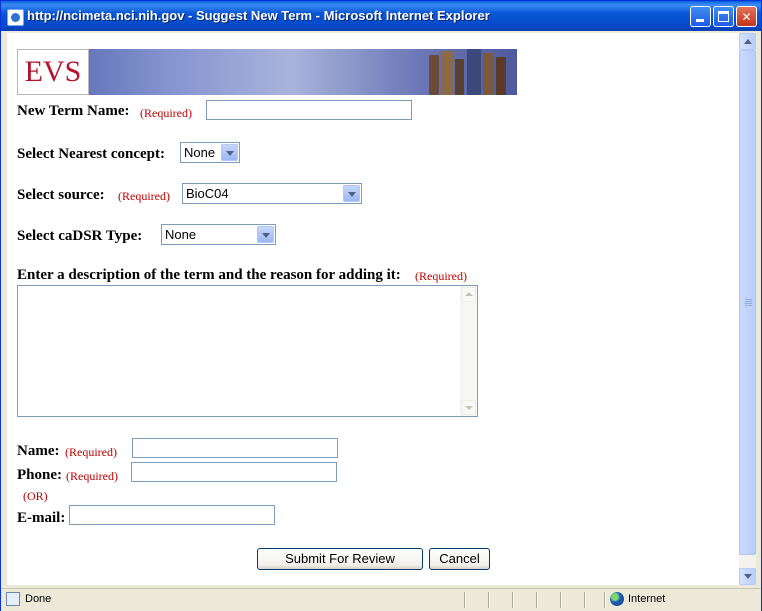  I want to click on name-label: Name:, so click(38, 451).